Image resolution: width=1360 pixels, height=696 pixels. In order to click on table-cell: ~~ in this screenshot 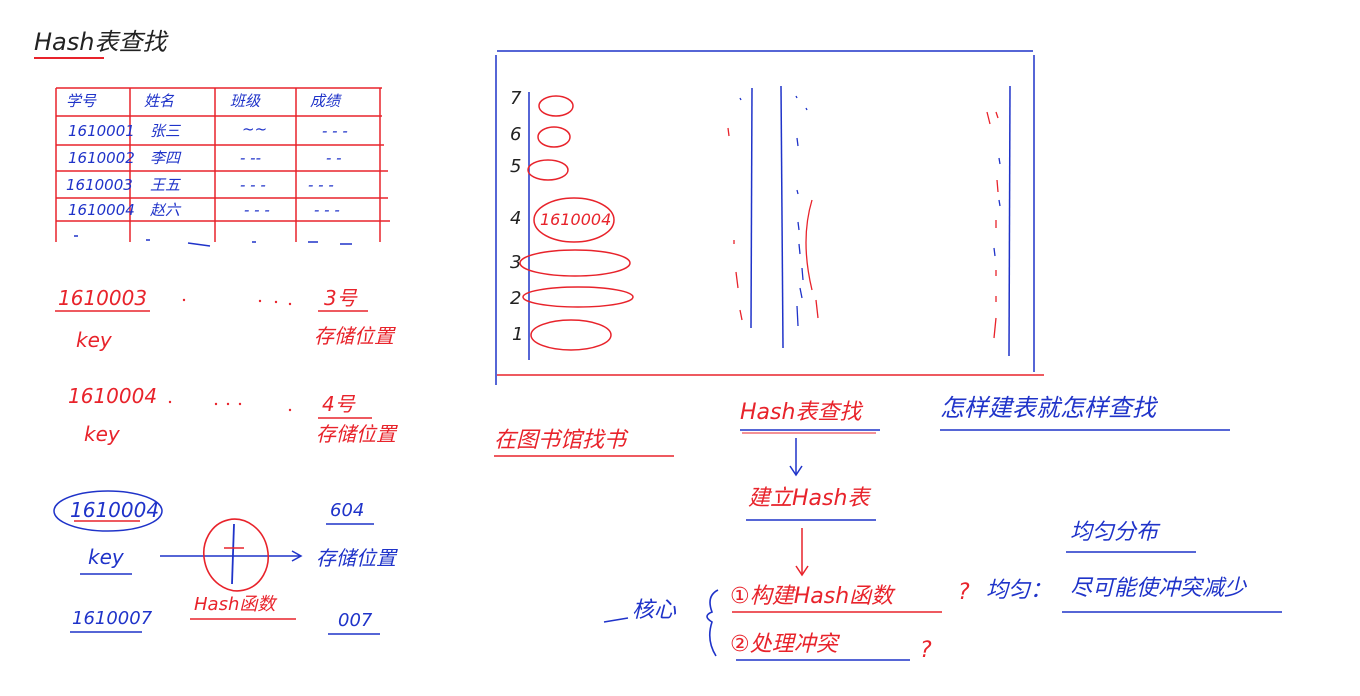, I will do `click(255, 129)`.